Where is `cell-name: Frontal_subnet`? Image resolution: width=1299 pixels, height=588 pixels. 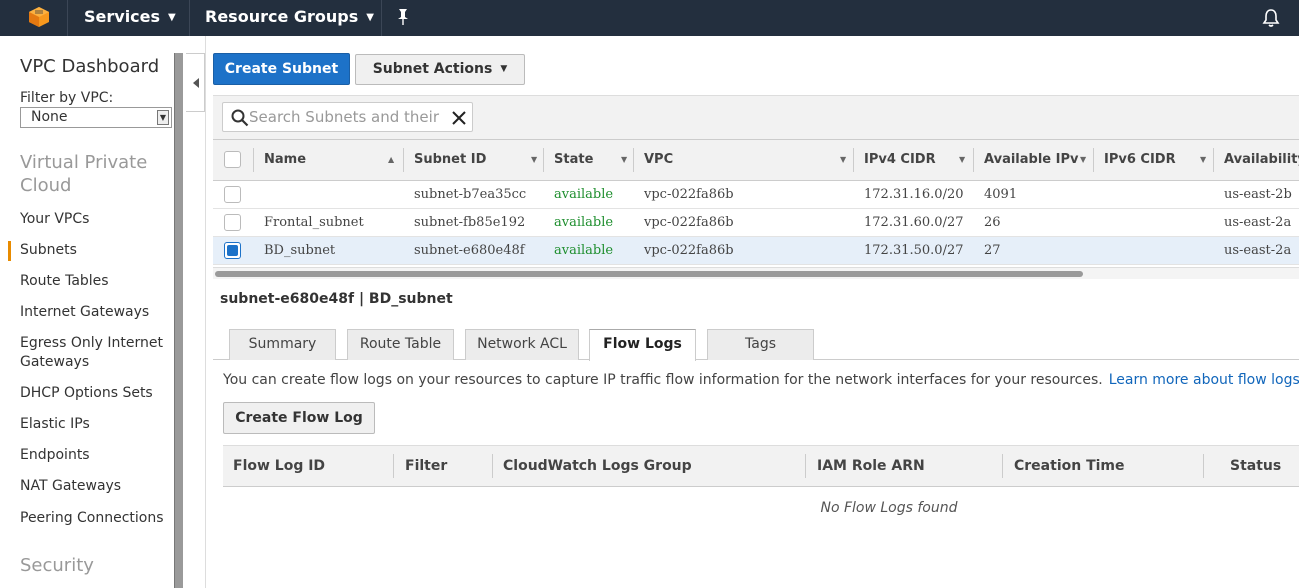 cell-name: Frontal_subnet is located at coordinates (314, 222).